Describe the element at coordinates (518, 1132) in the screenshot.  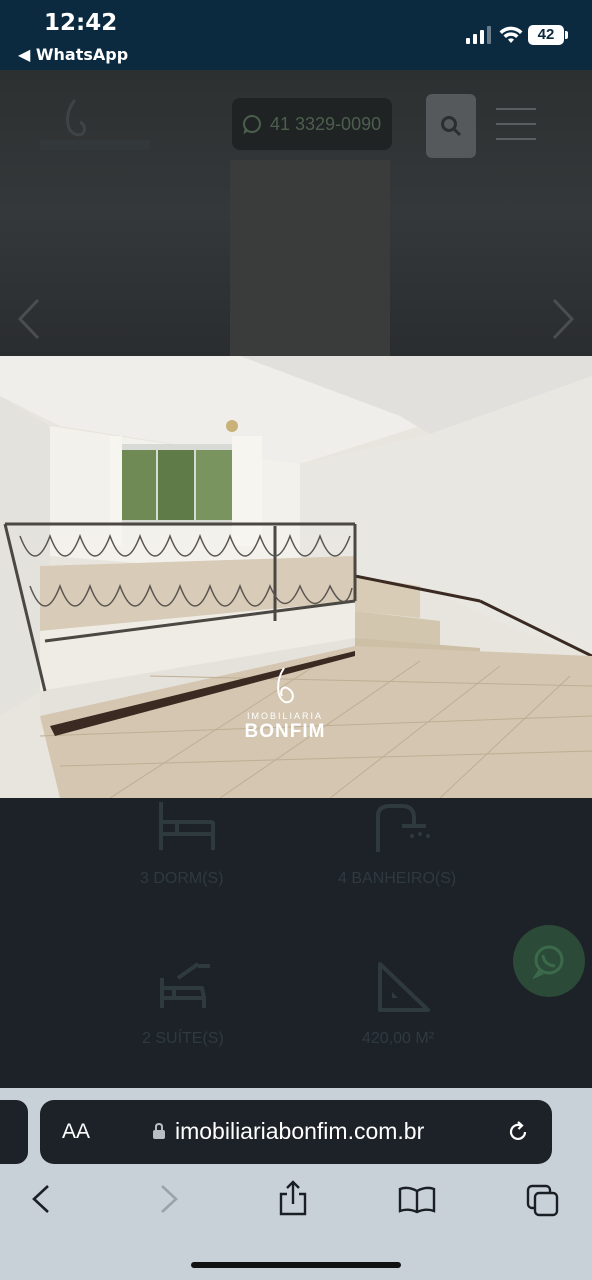
I see `reload-icon` at that location.